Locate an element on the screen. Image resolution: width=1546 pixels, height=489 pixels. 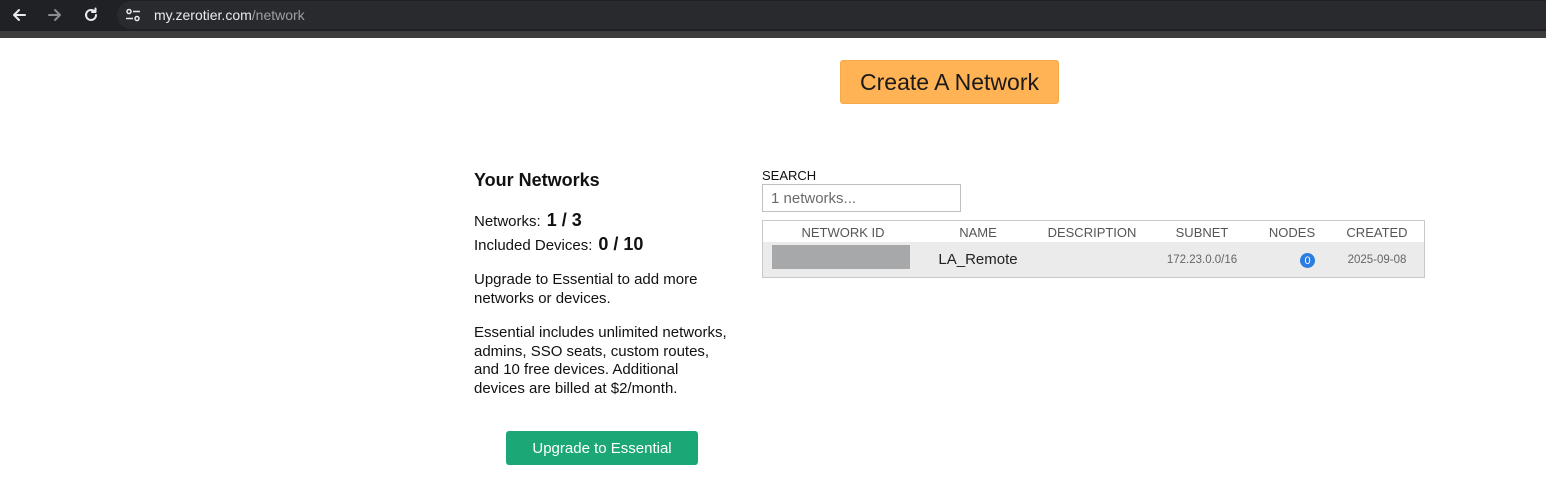
network-id-redacted is located at coordinates (841, 257).